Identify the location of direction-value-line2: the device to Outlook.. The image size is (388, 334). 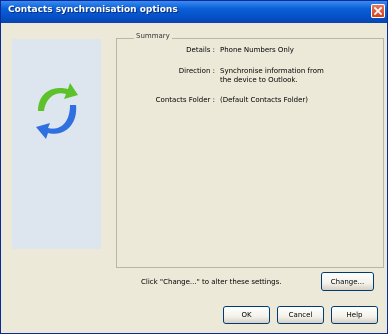
(259, 80).